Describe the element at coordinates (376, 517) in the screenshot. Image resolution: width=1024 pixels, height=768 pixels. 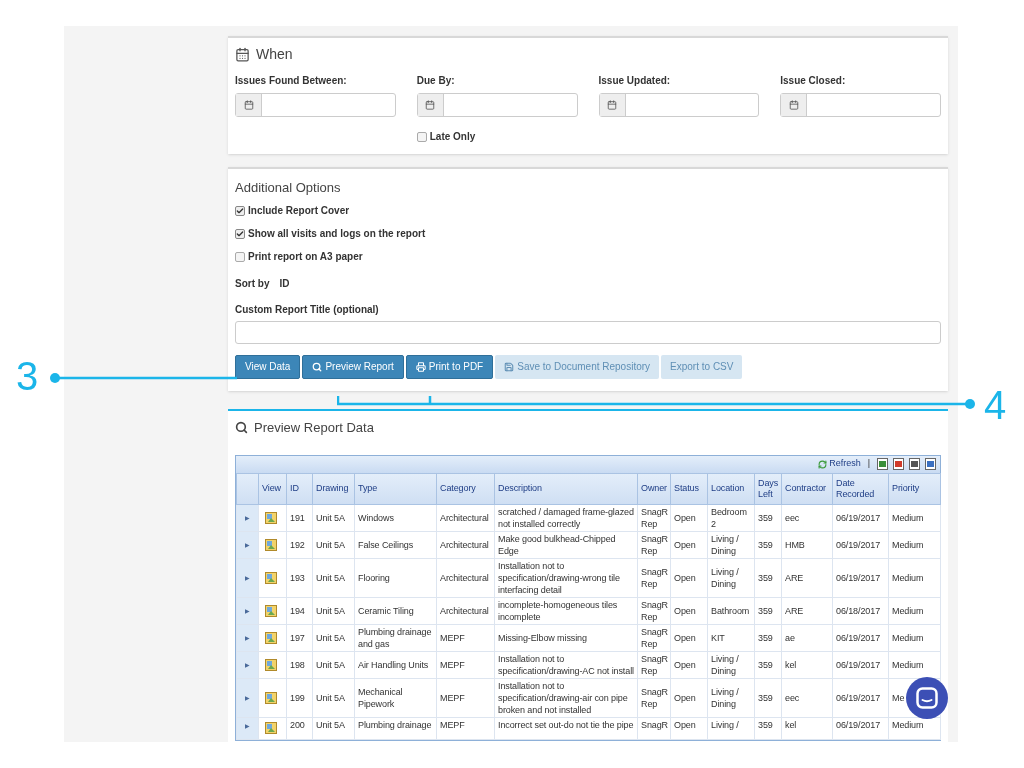
I see `table-cell: Windows` at that location.